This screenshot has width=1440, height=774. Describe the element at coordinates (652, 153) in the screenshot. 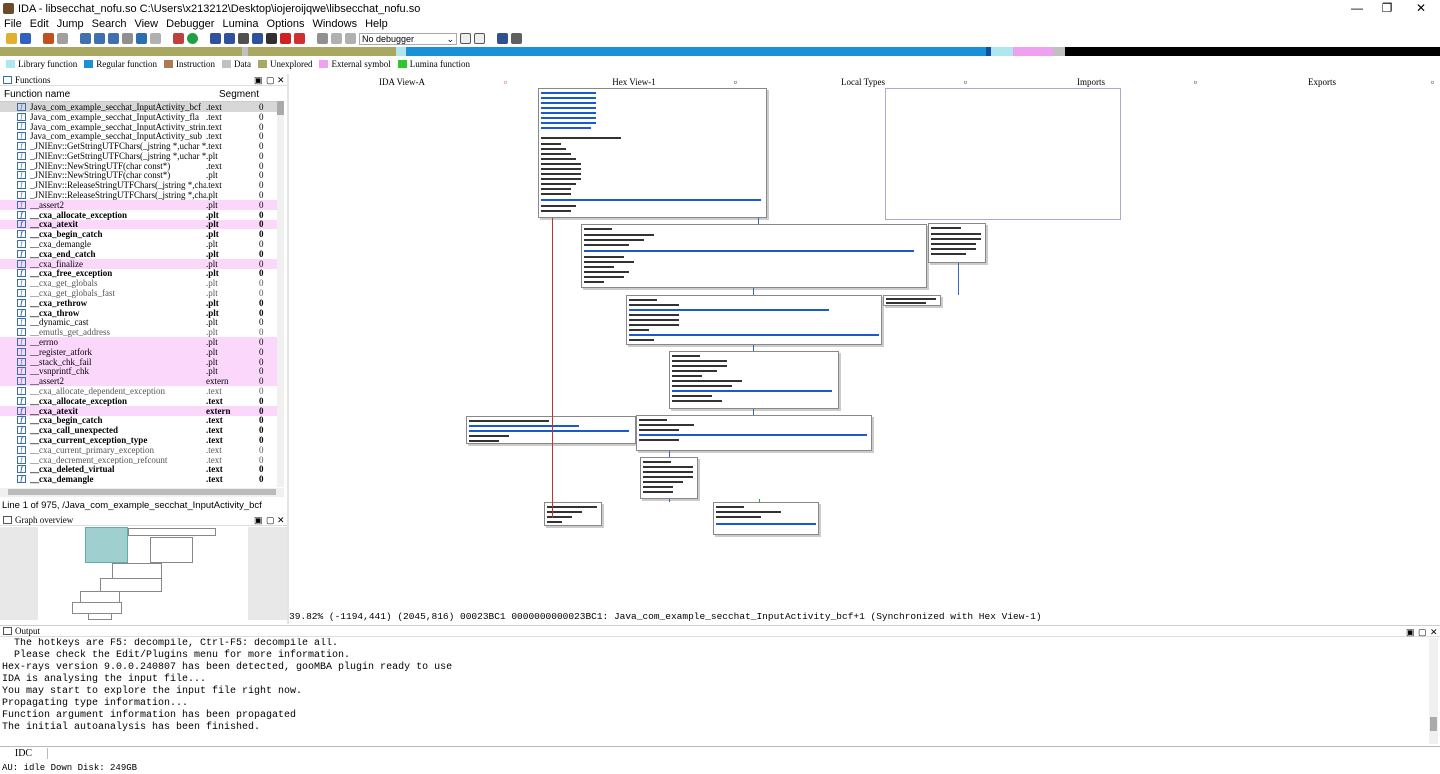

I see `graph-block-entry` at that location.